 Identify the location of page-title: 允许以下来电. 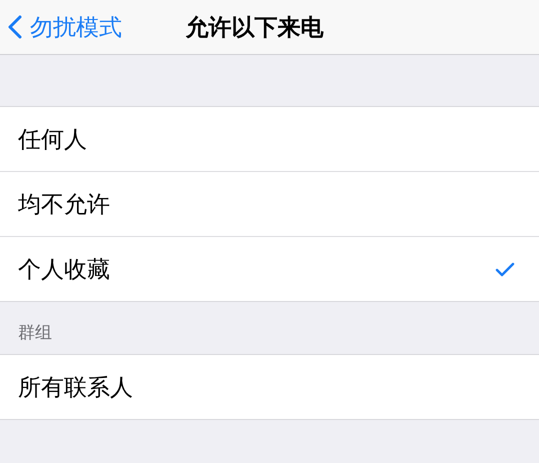
(255, 28).